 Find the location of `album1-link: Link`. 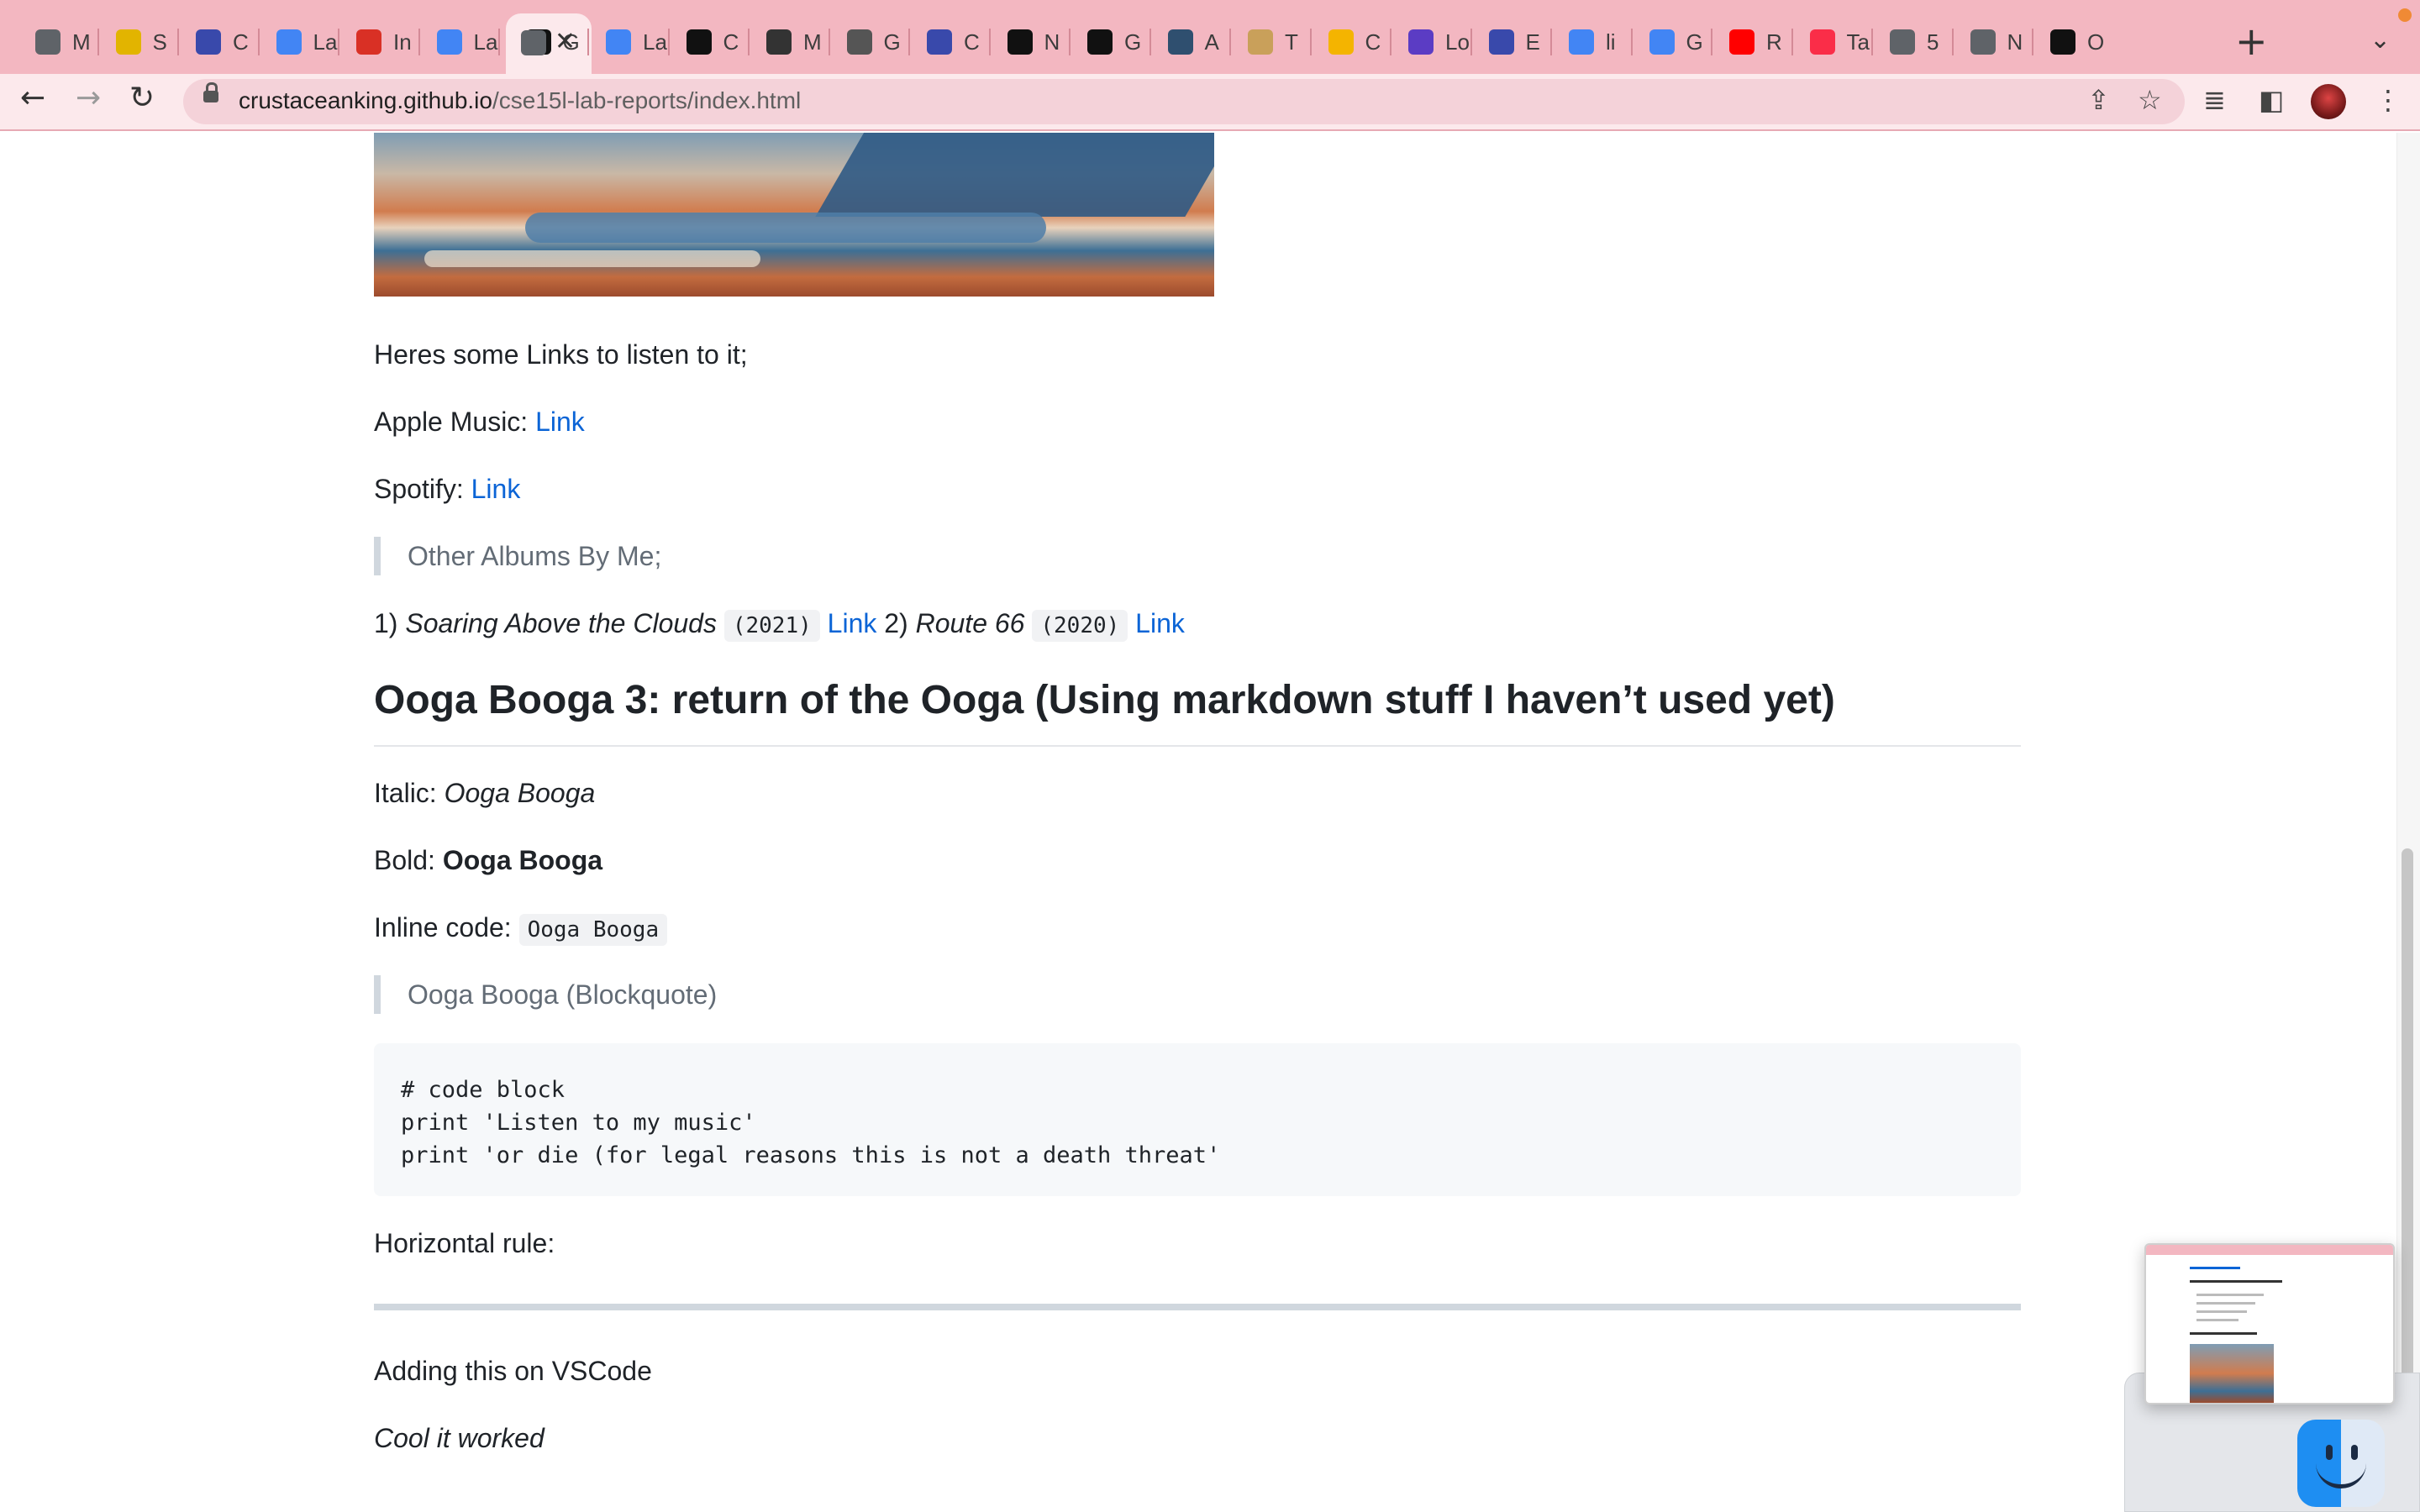

album1-link: Link is located at coordinates (853, 623).